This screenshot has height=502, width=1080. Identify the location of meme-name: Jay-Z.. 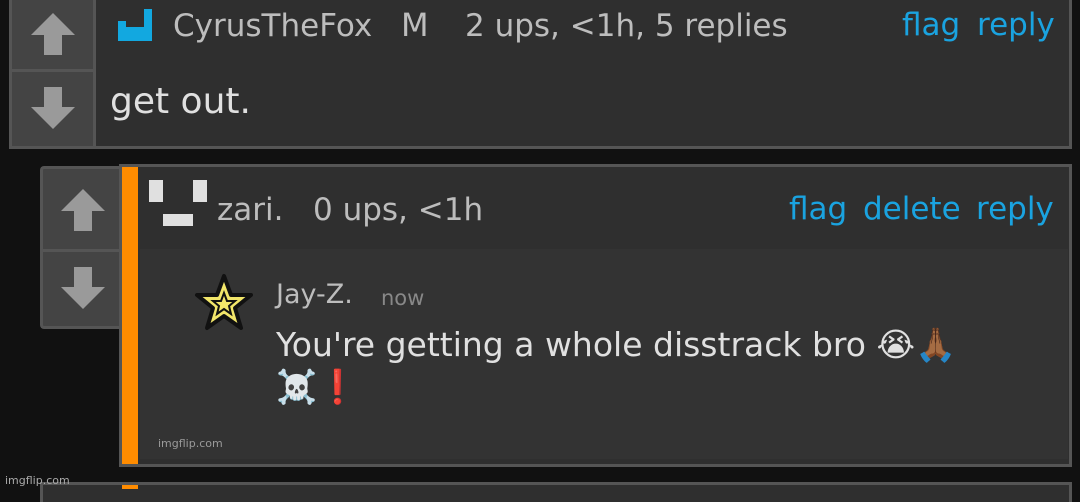
(314, 294).